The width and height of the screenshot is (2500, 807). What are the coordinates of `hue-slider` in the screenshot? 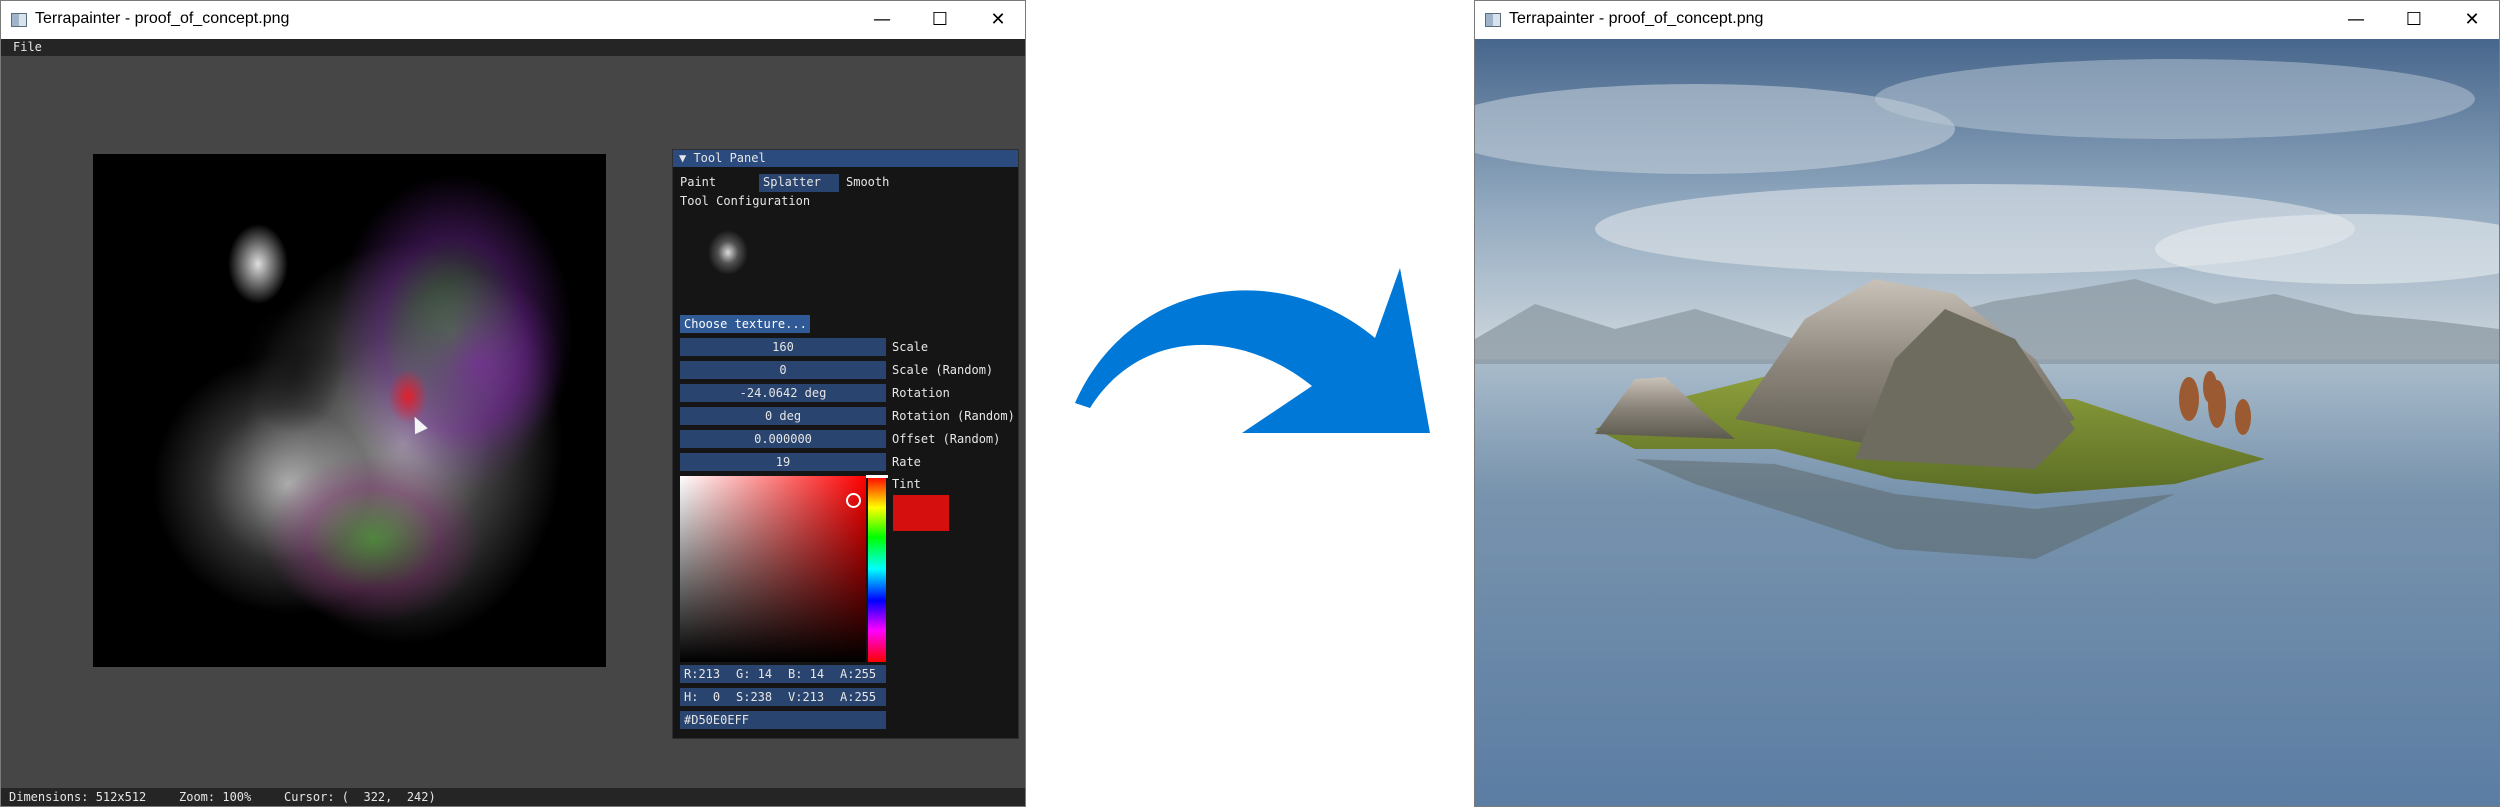 It's located at (877, 569).